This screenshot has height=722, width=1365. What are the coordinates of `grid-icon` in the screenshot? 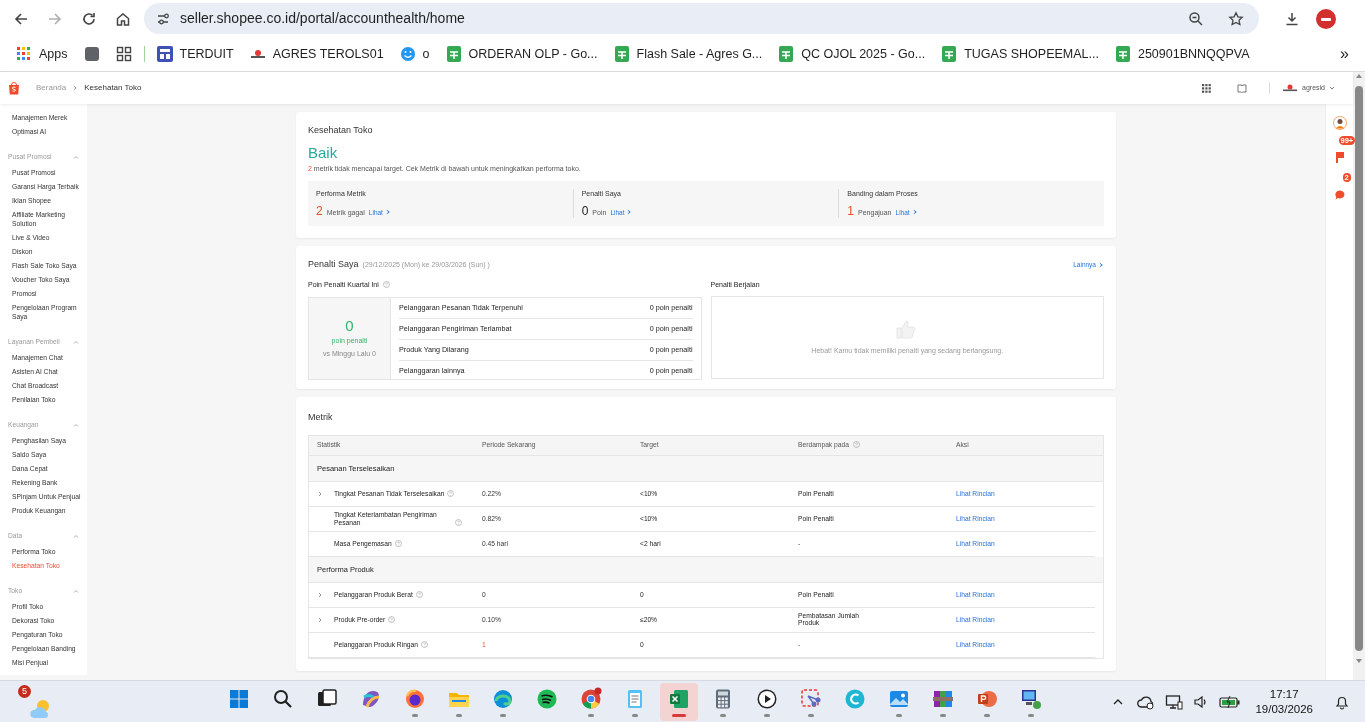 It's located at (123, 54).